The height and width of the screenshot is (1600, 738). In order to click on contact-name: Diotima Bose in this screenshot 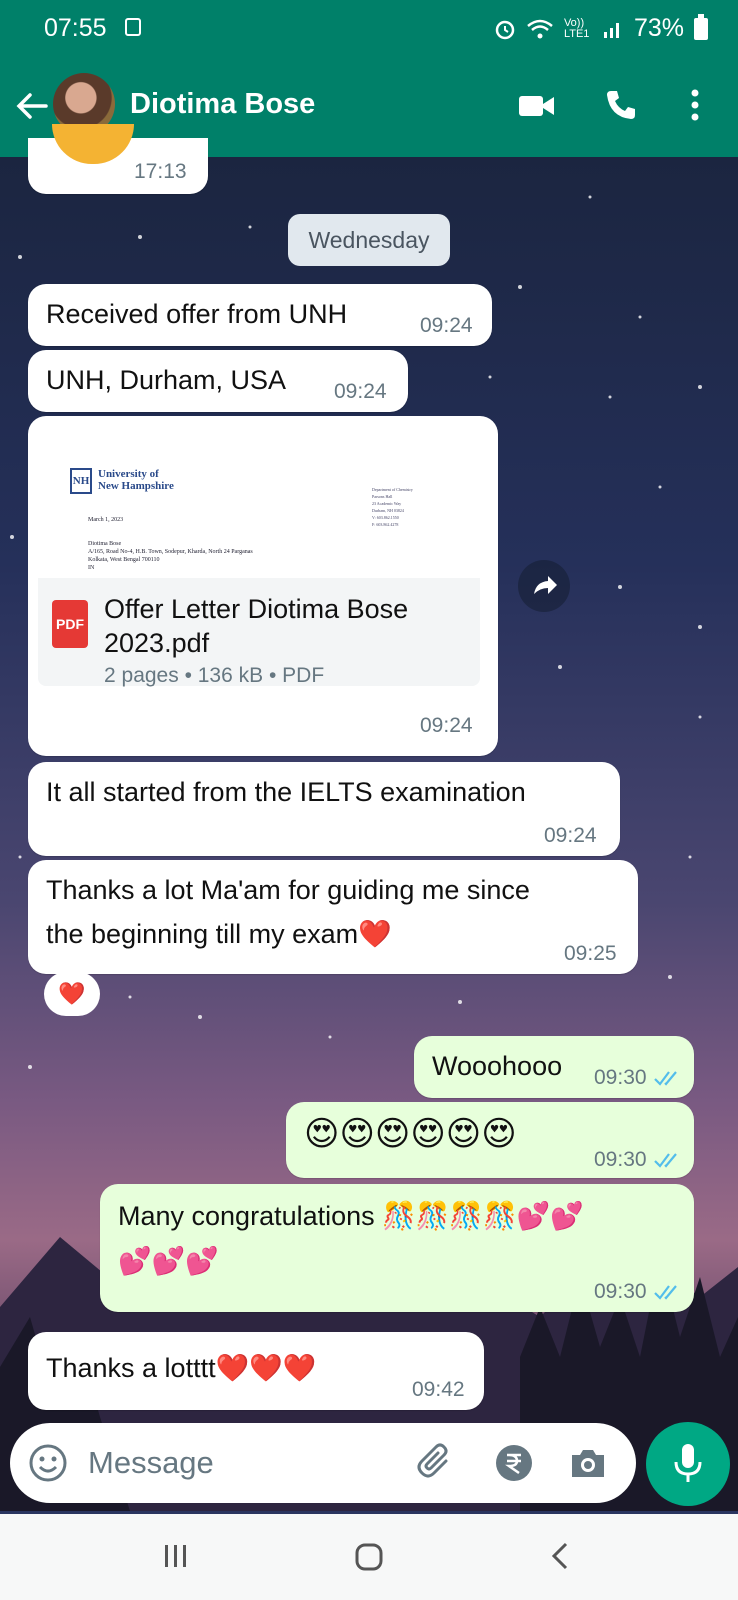, I will do `click(222, 104)`.